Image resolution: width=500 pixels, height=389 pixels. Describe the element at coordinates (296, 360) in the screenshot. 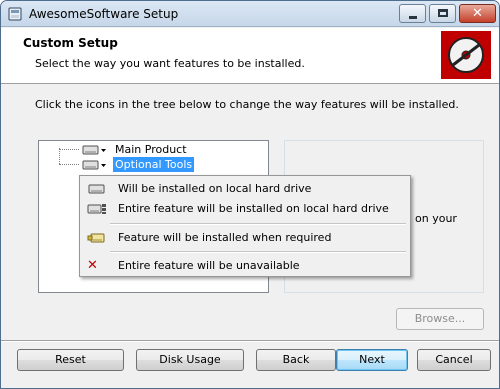

I see `back-button: Back` at that location.